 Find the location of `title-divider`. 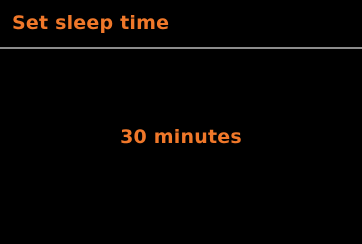

title-divider is located at coordinates (181, 48).